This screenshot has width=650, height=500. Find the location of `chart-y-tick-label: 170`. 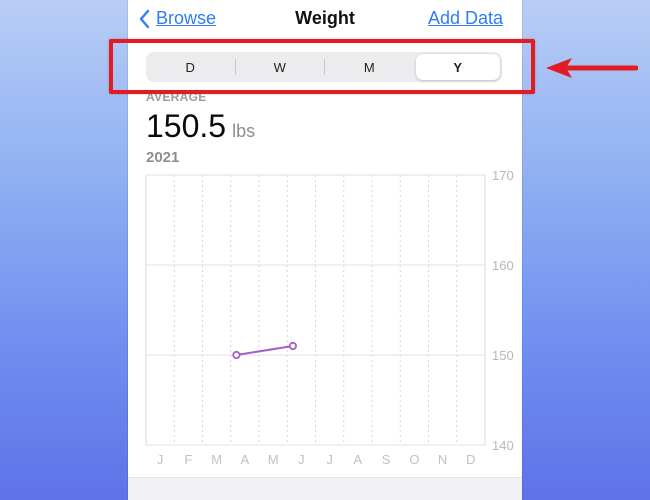

chart-y-tick-label: 170 is located at coordinates (503, 175).